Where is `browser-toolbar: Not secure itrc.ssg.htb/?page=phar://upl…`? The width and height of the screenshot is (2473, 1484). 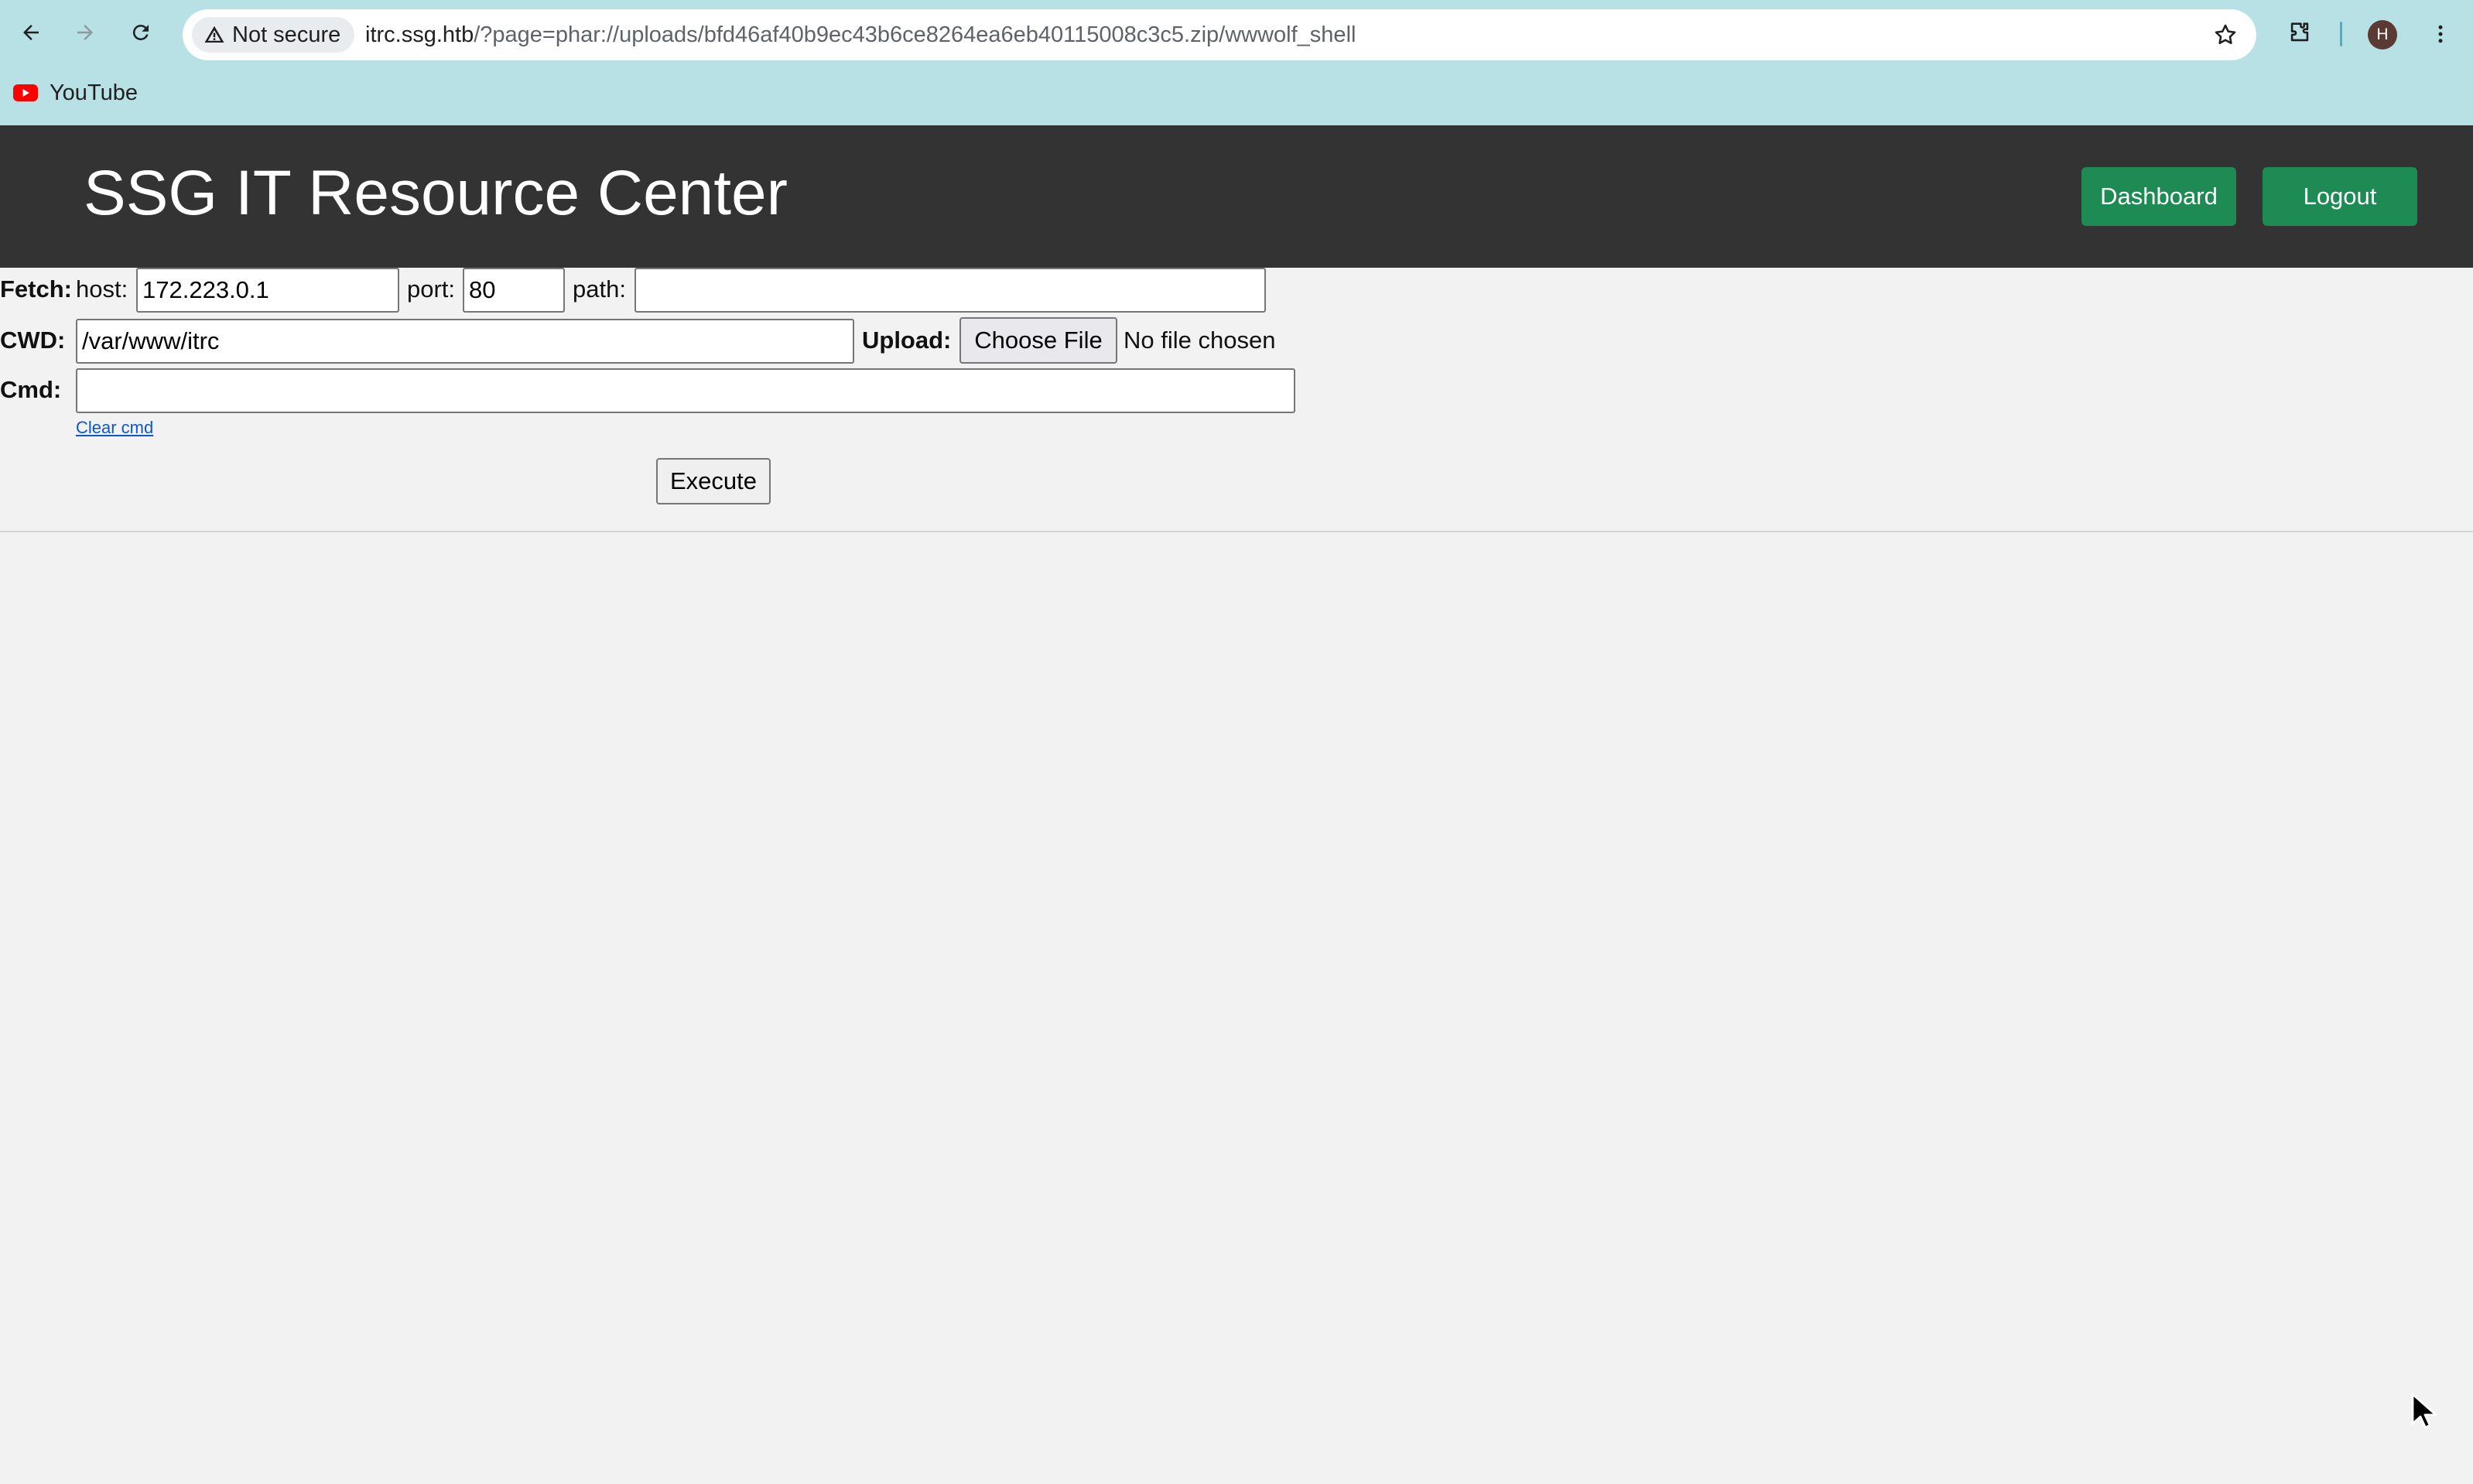
browser-toolbar: Not secure itrc.ssg.htb/?page=phar://upl… is located at coordinates (1236, 63).